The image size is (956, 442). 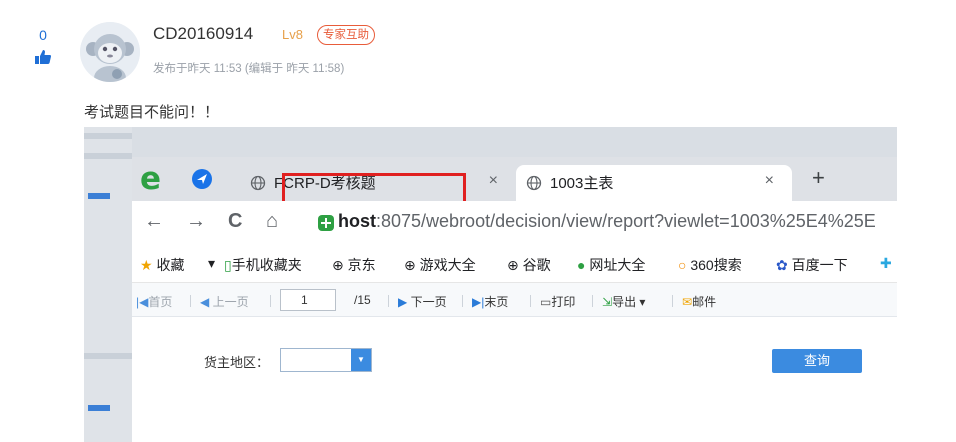 What do you see at coordinates (361, 265) in the screenshot?
I see `bookmark-label: 京东` at bounding box center [361, 265].